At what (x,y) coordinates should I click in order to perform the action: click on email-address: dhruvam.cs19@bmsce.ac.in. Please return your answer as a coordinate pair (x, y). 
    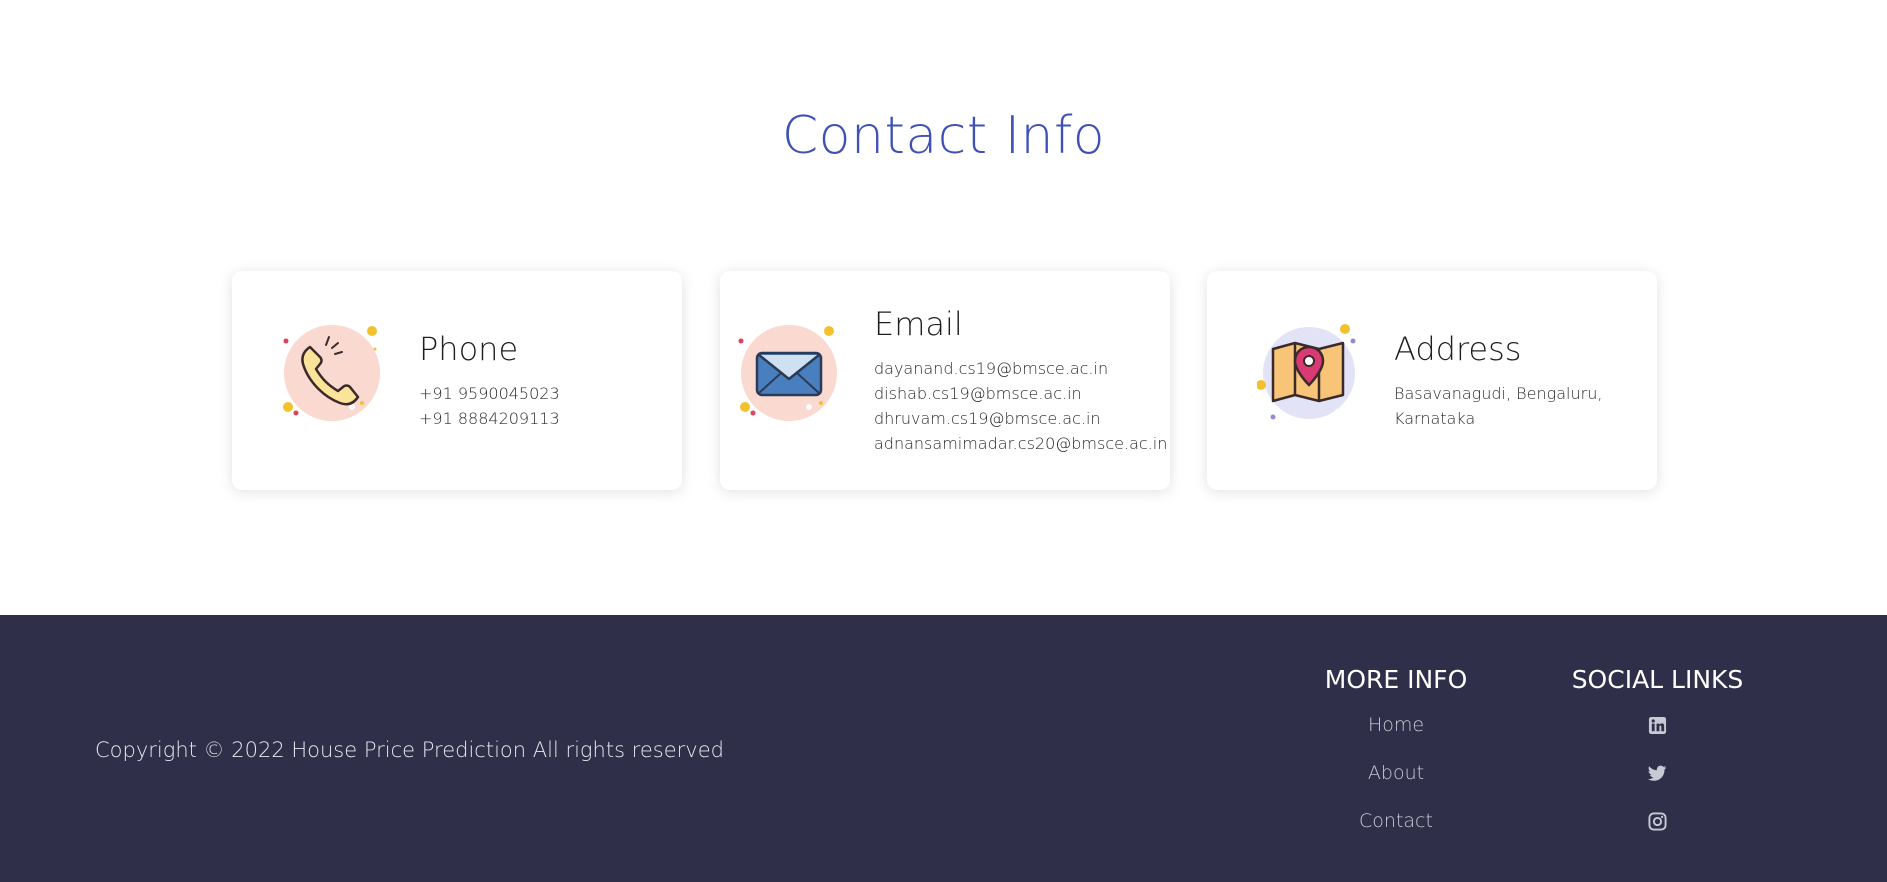
    Looking at the image, I should click on (1020, 418).